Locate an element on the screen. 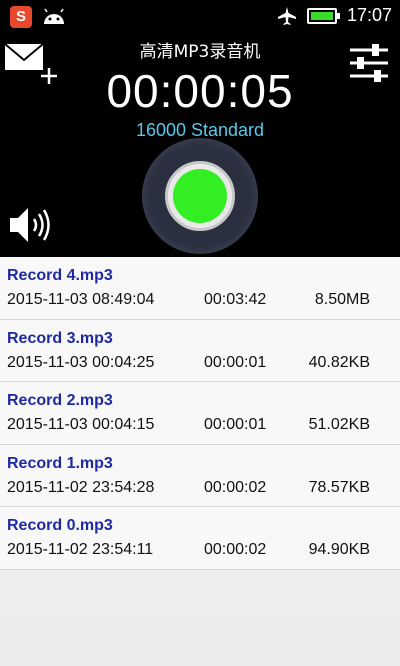 Image resolution: width=400 pixels, height=666 pixels. recording-size: 8.50MB is located at coordinates (342, 299).